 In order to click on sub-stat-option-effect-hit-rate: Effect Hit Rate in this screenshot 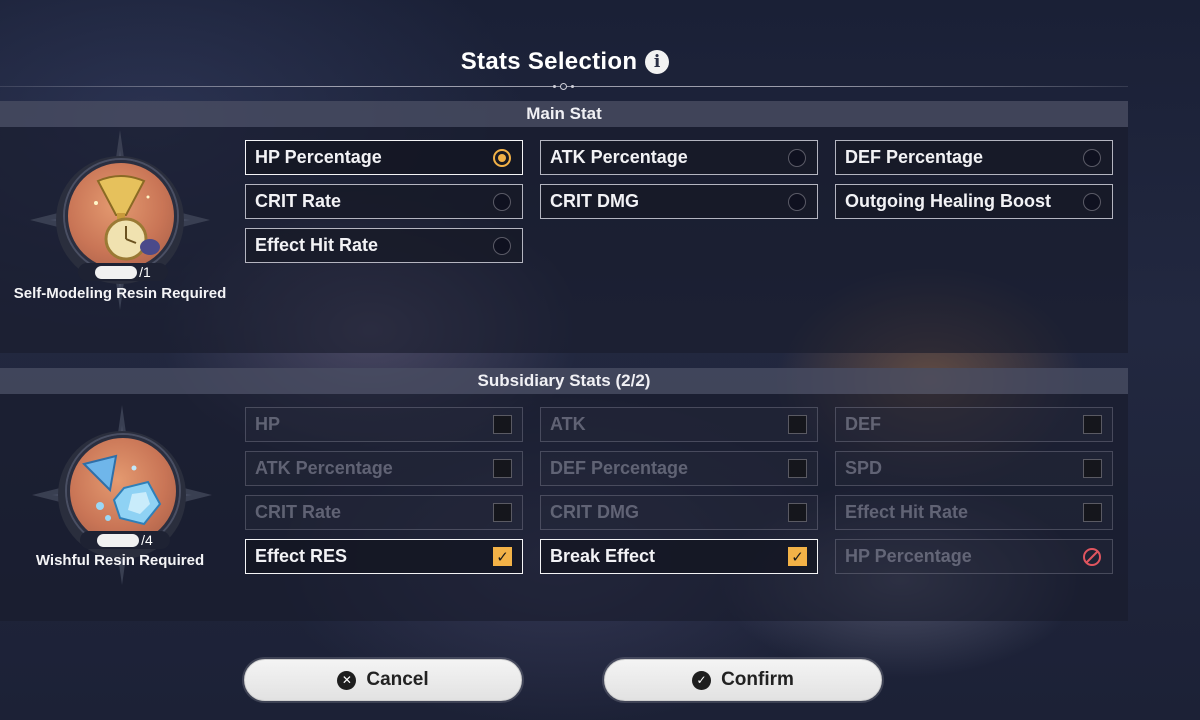, I will do `click(974, 512)`.